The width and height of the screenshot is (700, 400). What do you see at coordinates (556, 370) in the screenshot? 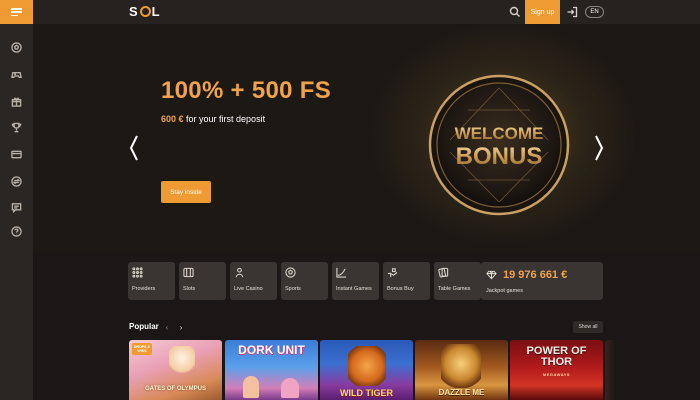
I see `game-tile-power-of-thor: POWER OF THOR MEGAWAYS` at bounding box center [556, 370].